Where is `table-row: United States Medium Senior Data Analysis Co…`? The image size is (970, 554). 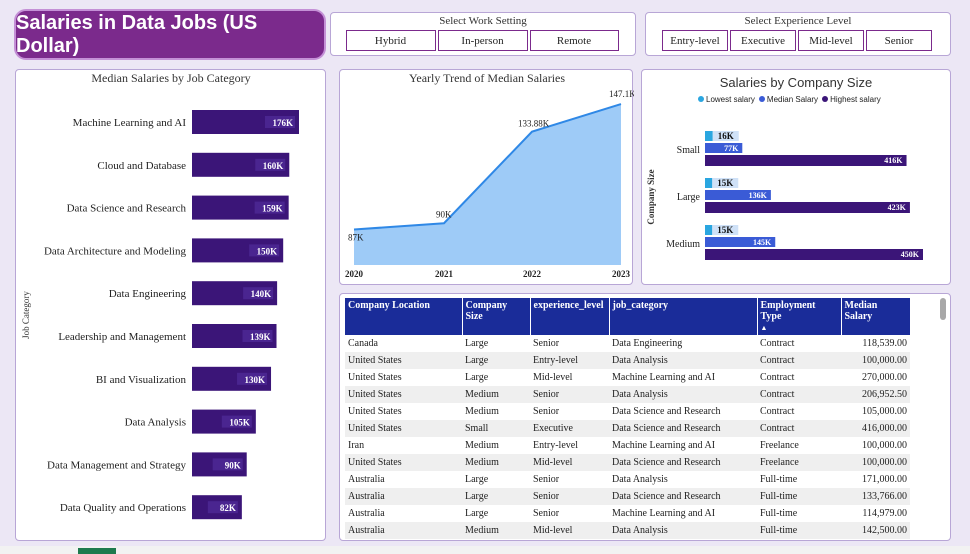
table-row: United States Medium Senior Data Analysis Co… is located at coordinates (627, 394).